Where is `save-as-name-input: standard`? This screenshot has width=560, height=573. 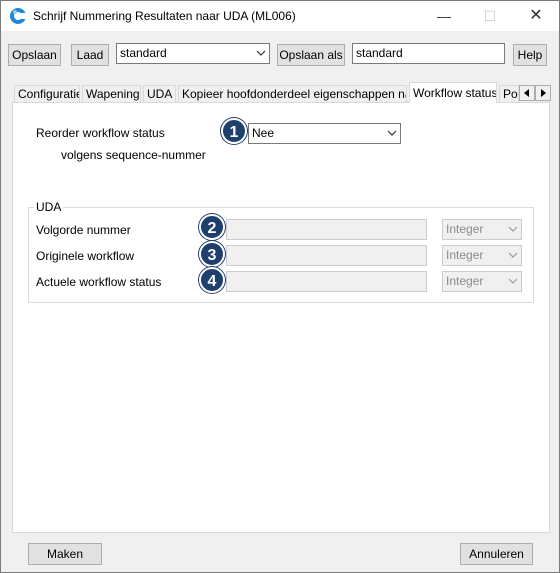
save-as-name-input: standard is located at coordinates (428, 53).